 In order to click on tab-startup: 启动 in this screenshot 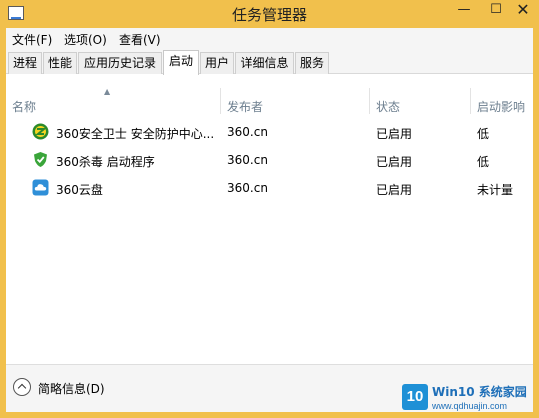, I will do `click(181, 62)`.